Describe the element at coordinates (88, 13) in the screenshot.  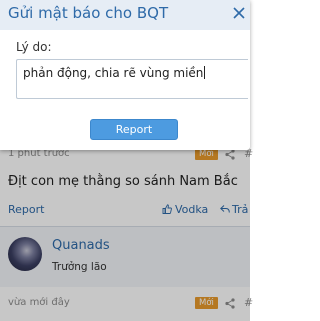
I see `dialog-title: Gửi mật báo cho BQT` at that location.